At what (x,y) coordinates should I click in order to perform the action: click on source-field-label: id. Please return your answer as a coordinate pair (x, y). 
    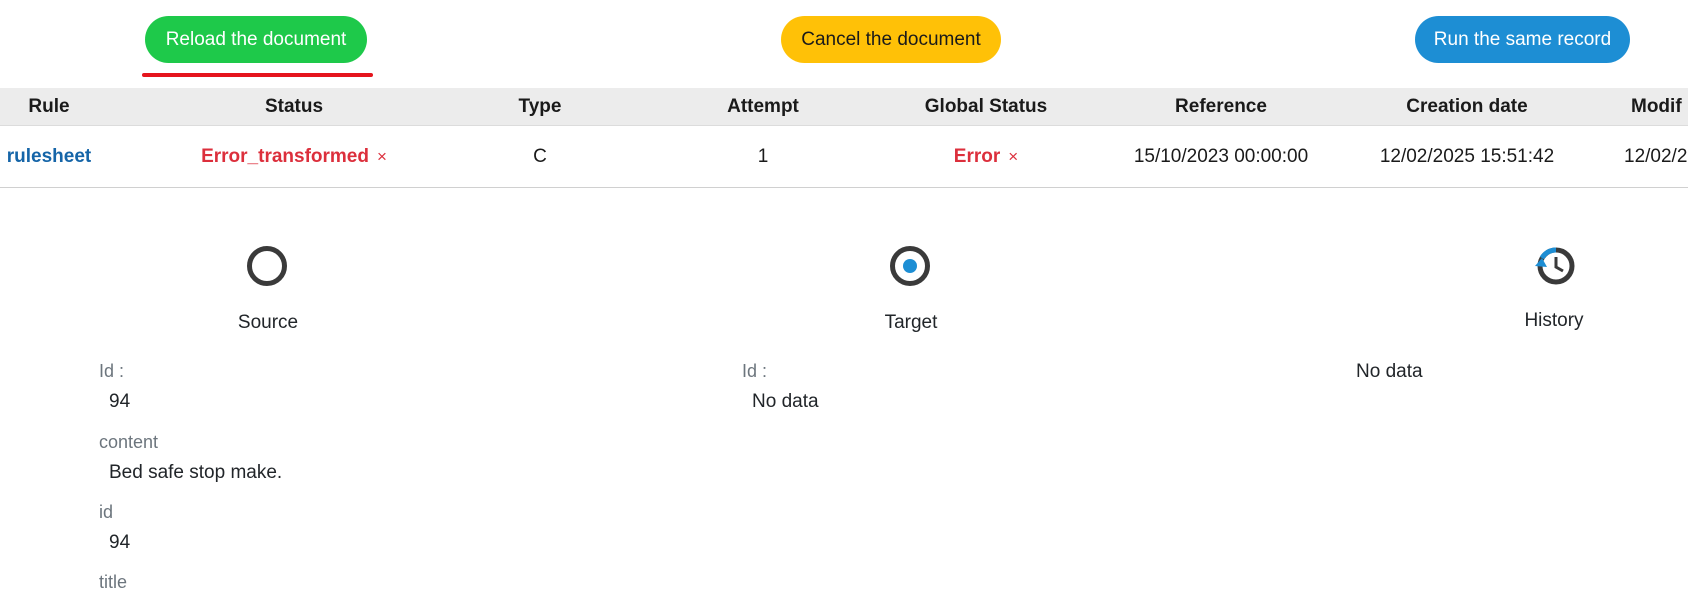
    Looking at the image, I should click on (106, 512).